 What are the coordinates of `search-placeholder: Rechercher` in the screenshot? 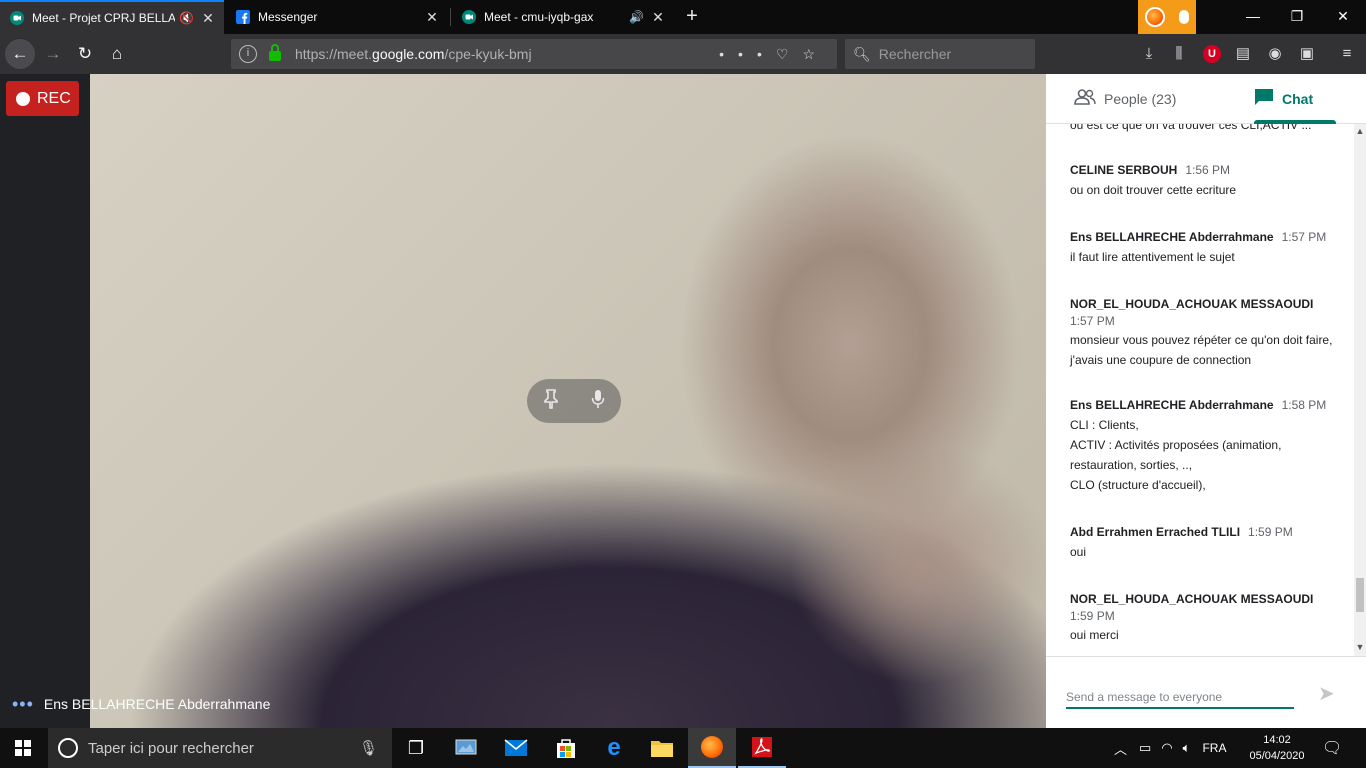 It's located at (915, 54).